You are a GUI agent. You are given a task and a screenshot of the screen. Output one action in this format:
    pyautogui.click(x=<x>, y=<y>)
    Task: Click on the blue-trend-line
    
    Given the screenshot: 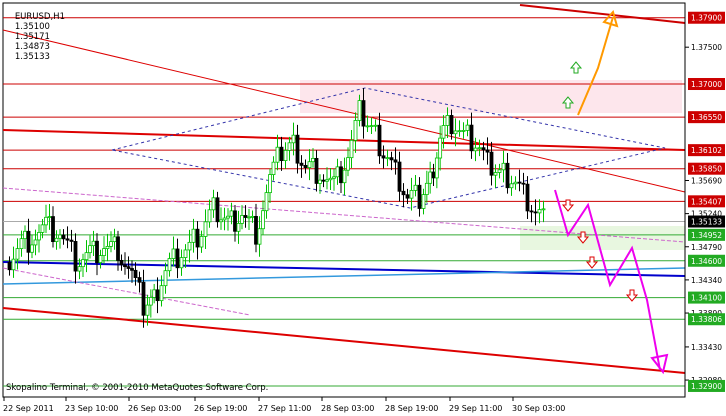 What is the action you would take?
    pyautogui.click(x=344, y=269)
    